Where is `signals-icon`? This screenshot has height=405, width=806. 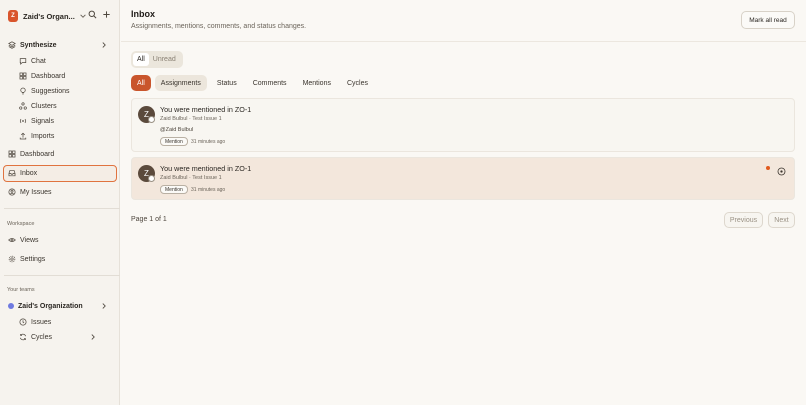
signals-icon is located at coordinates (23, 121).